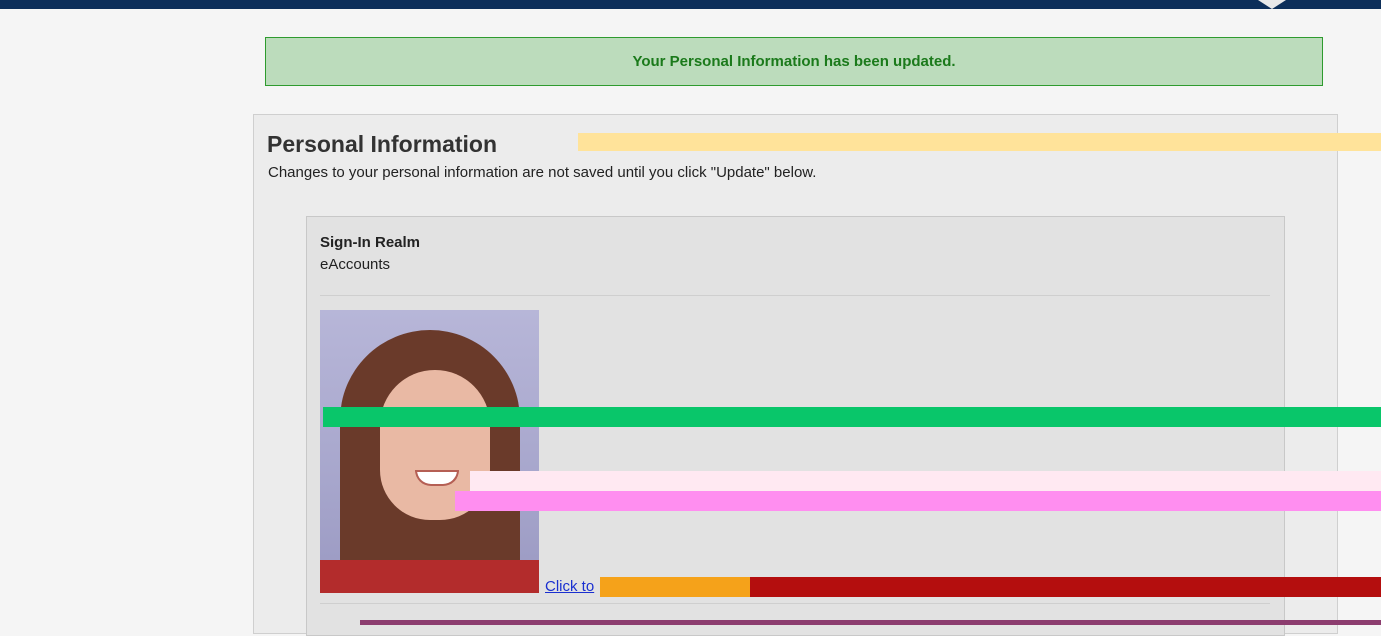 This screenshot has width=1381, height=636. Describe the element at coordinates (795, 603) in the screenshot. I see `section-divider-bottom` at that location.